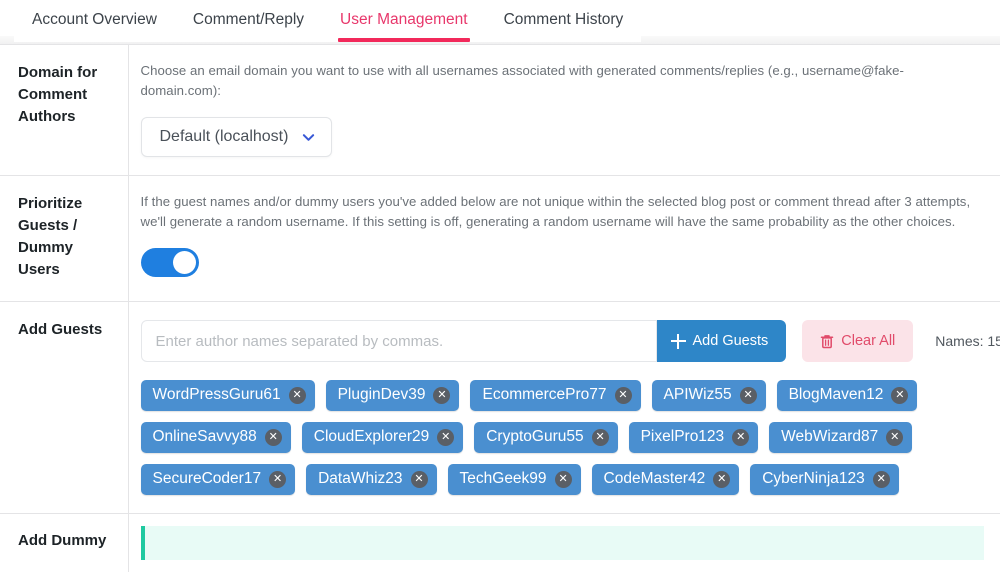 Image resolution: width=1000 pixels, height=572 pixels. What do you see at coordinates (64, 408) in the screenshot?
I see `row-label-add-guests: Add Guests` at bounding box center [64, 408].